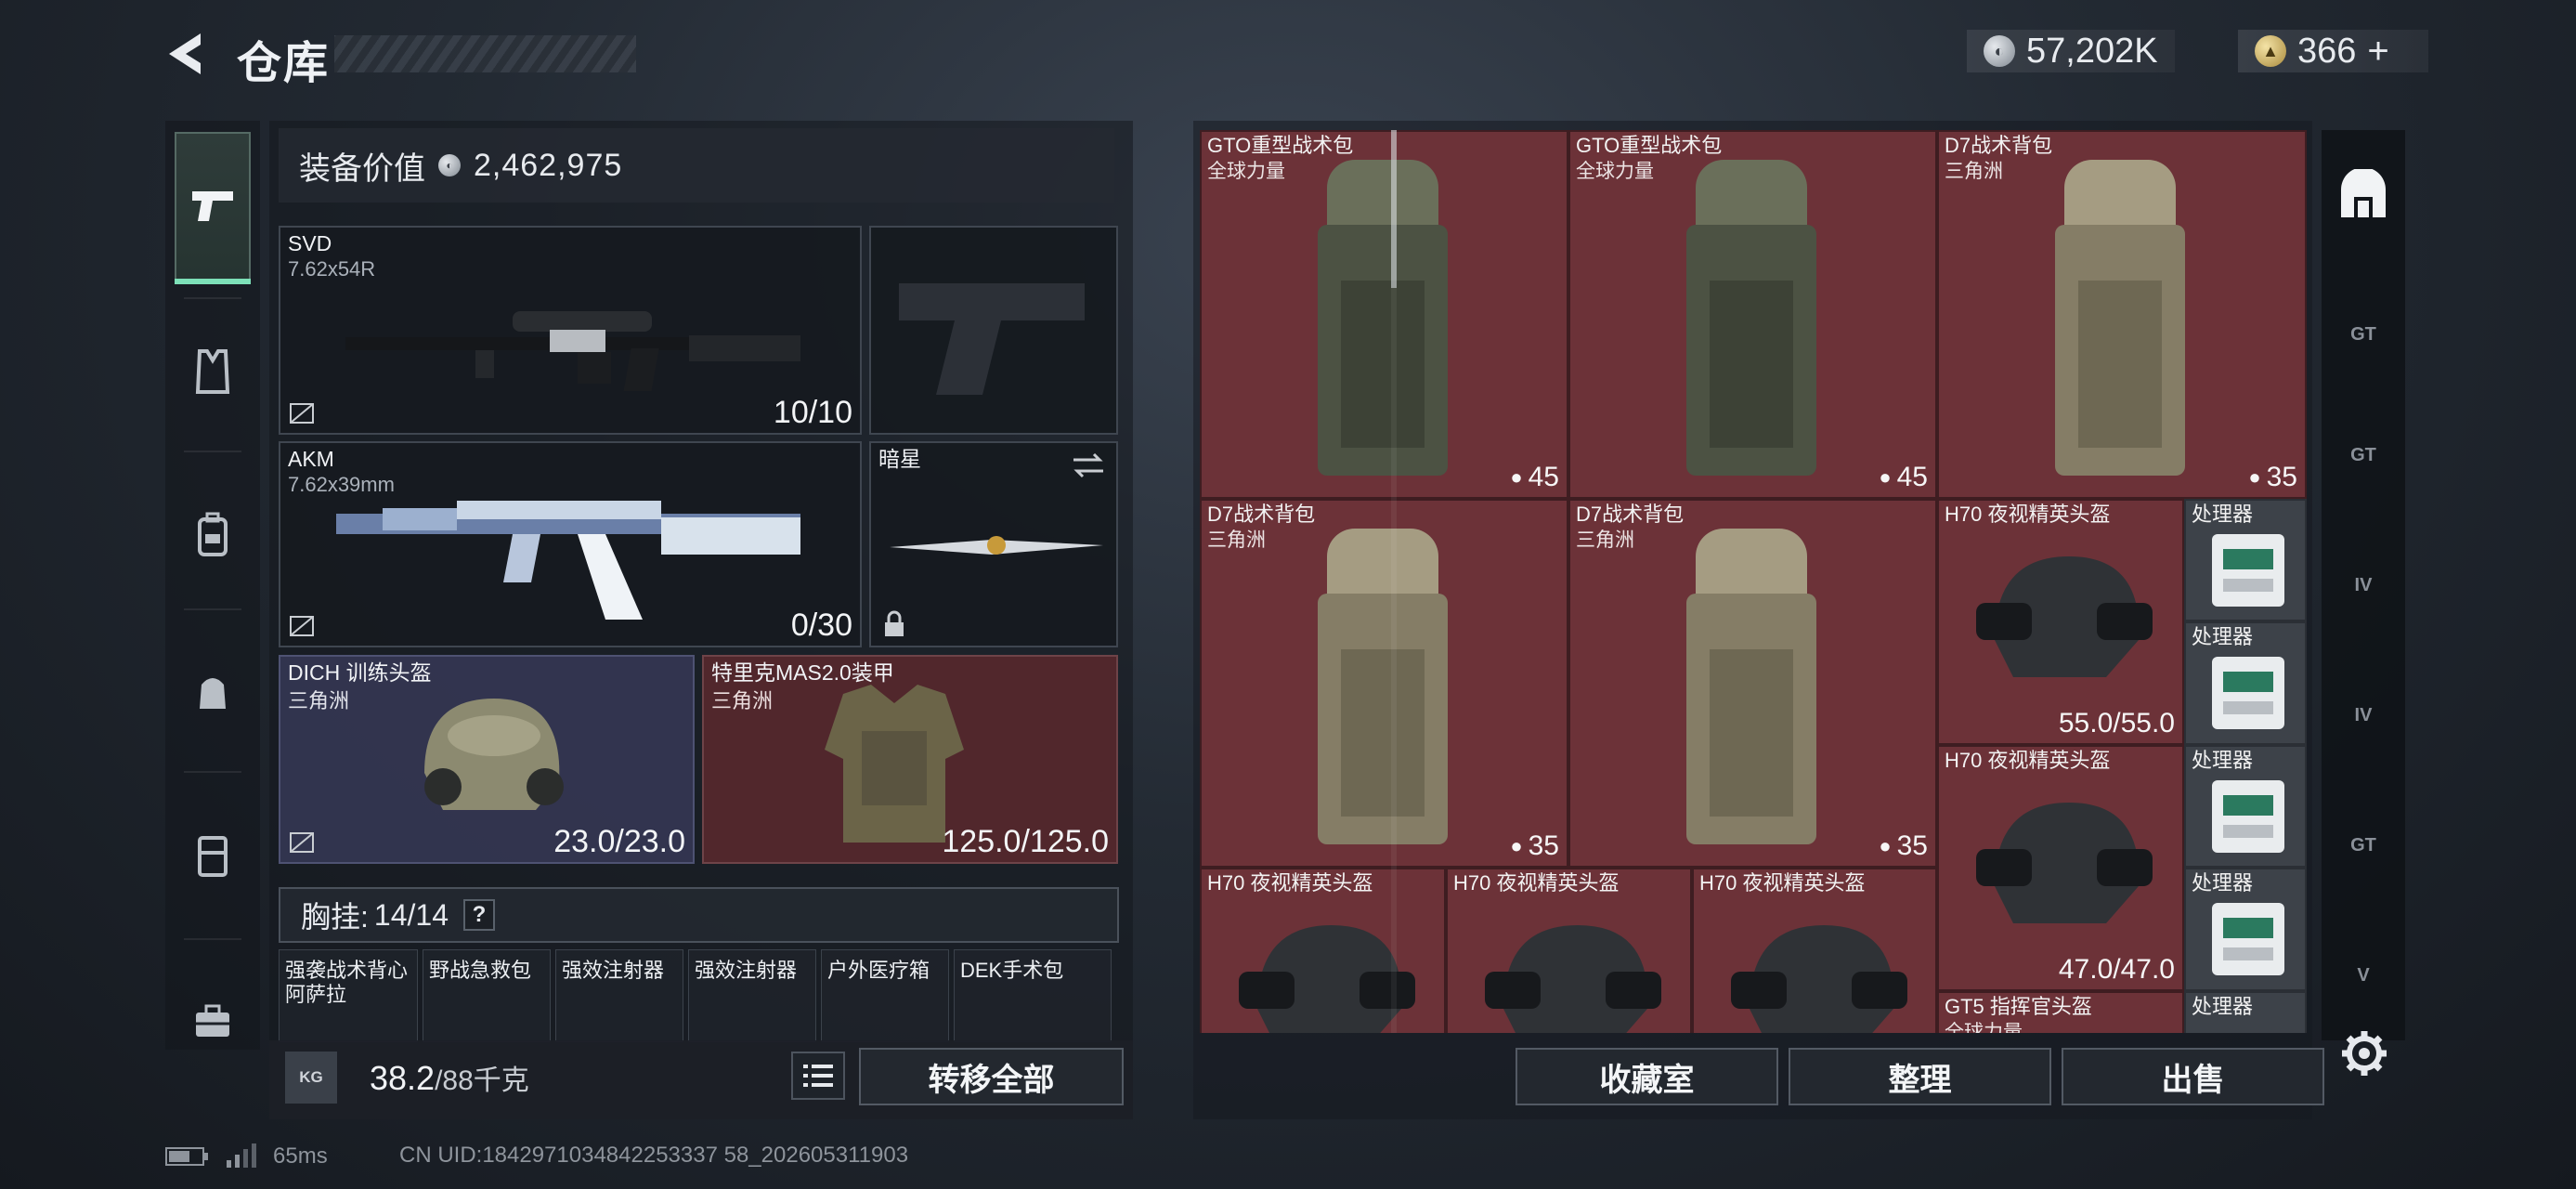 This screenshot has width=2576, height=1189. I want to click on help-icon: ?, so click(478, 915).